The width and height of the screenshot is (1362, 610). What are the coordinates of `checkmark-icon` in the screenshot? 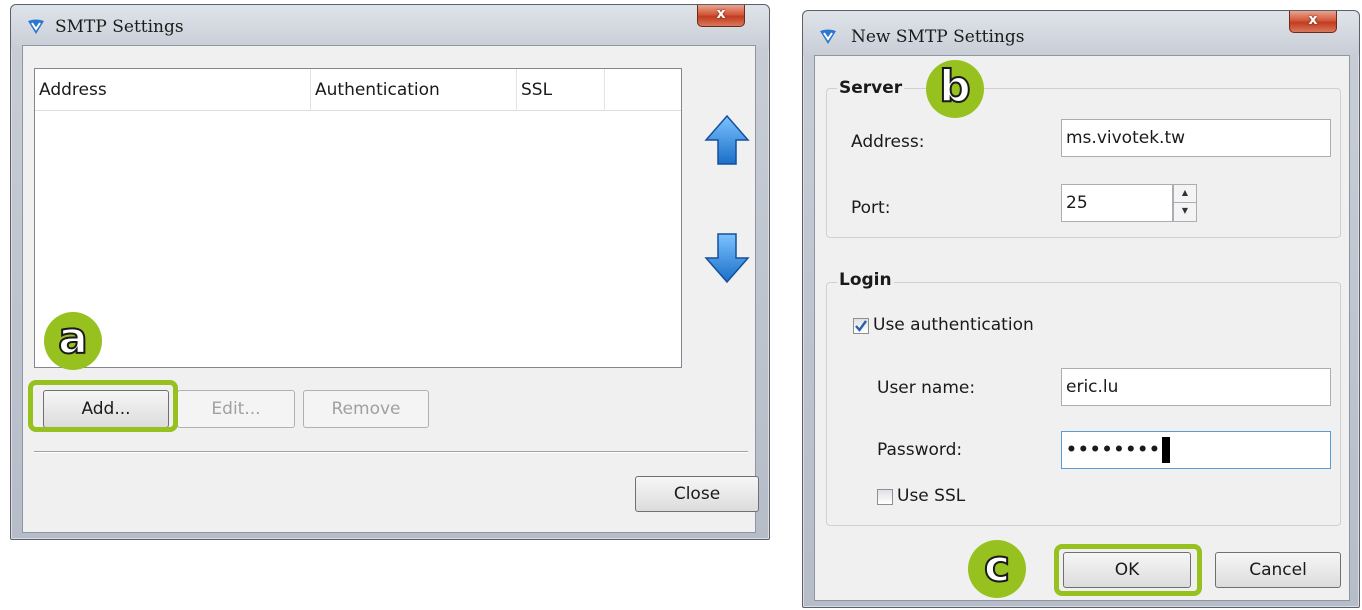 It's located at (861, 326).